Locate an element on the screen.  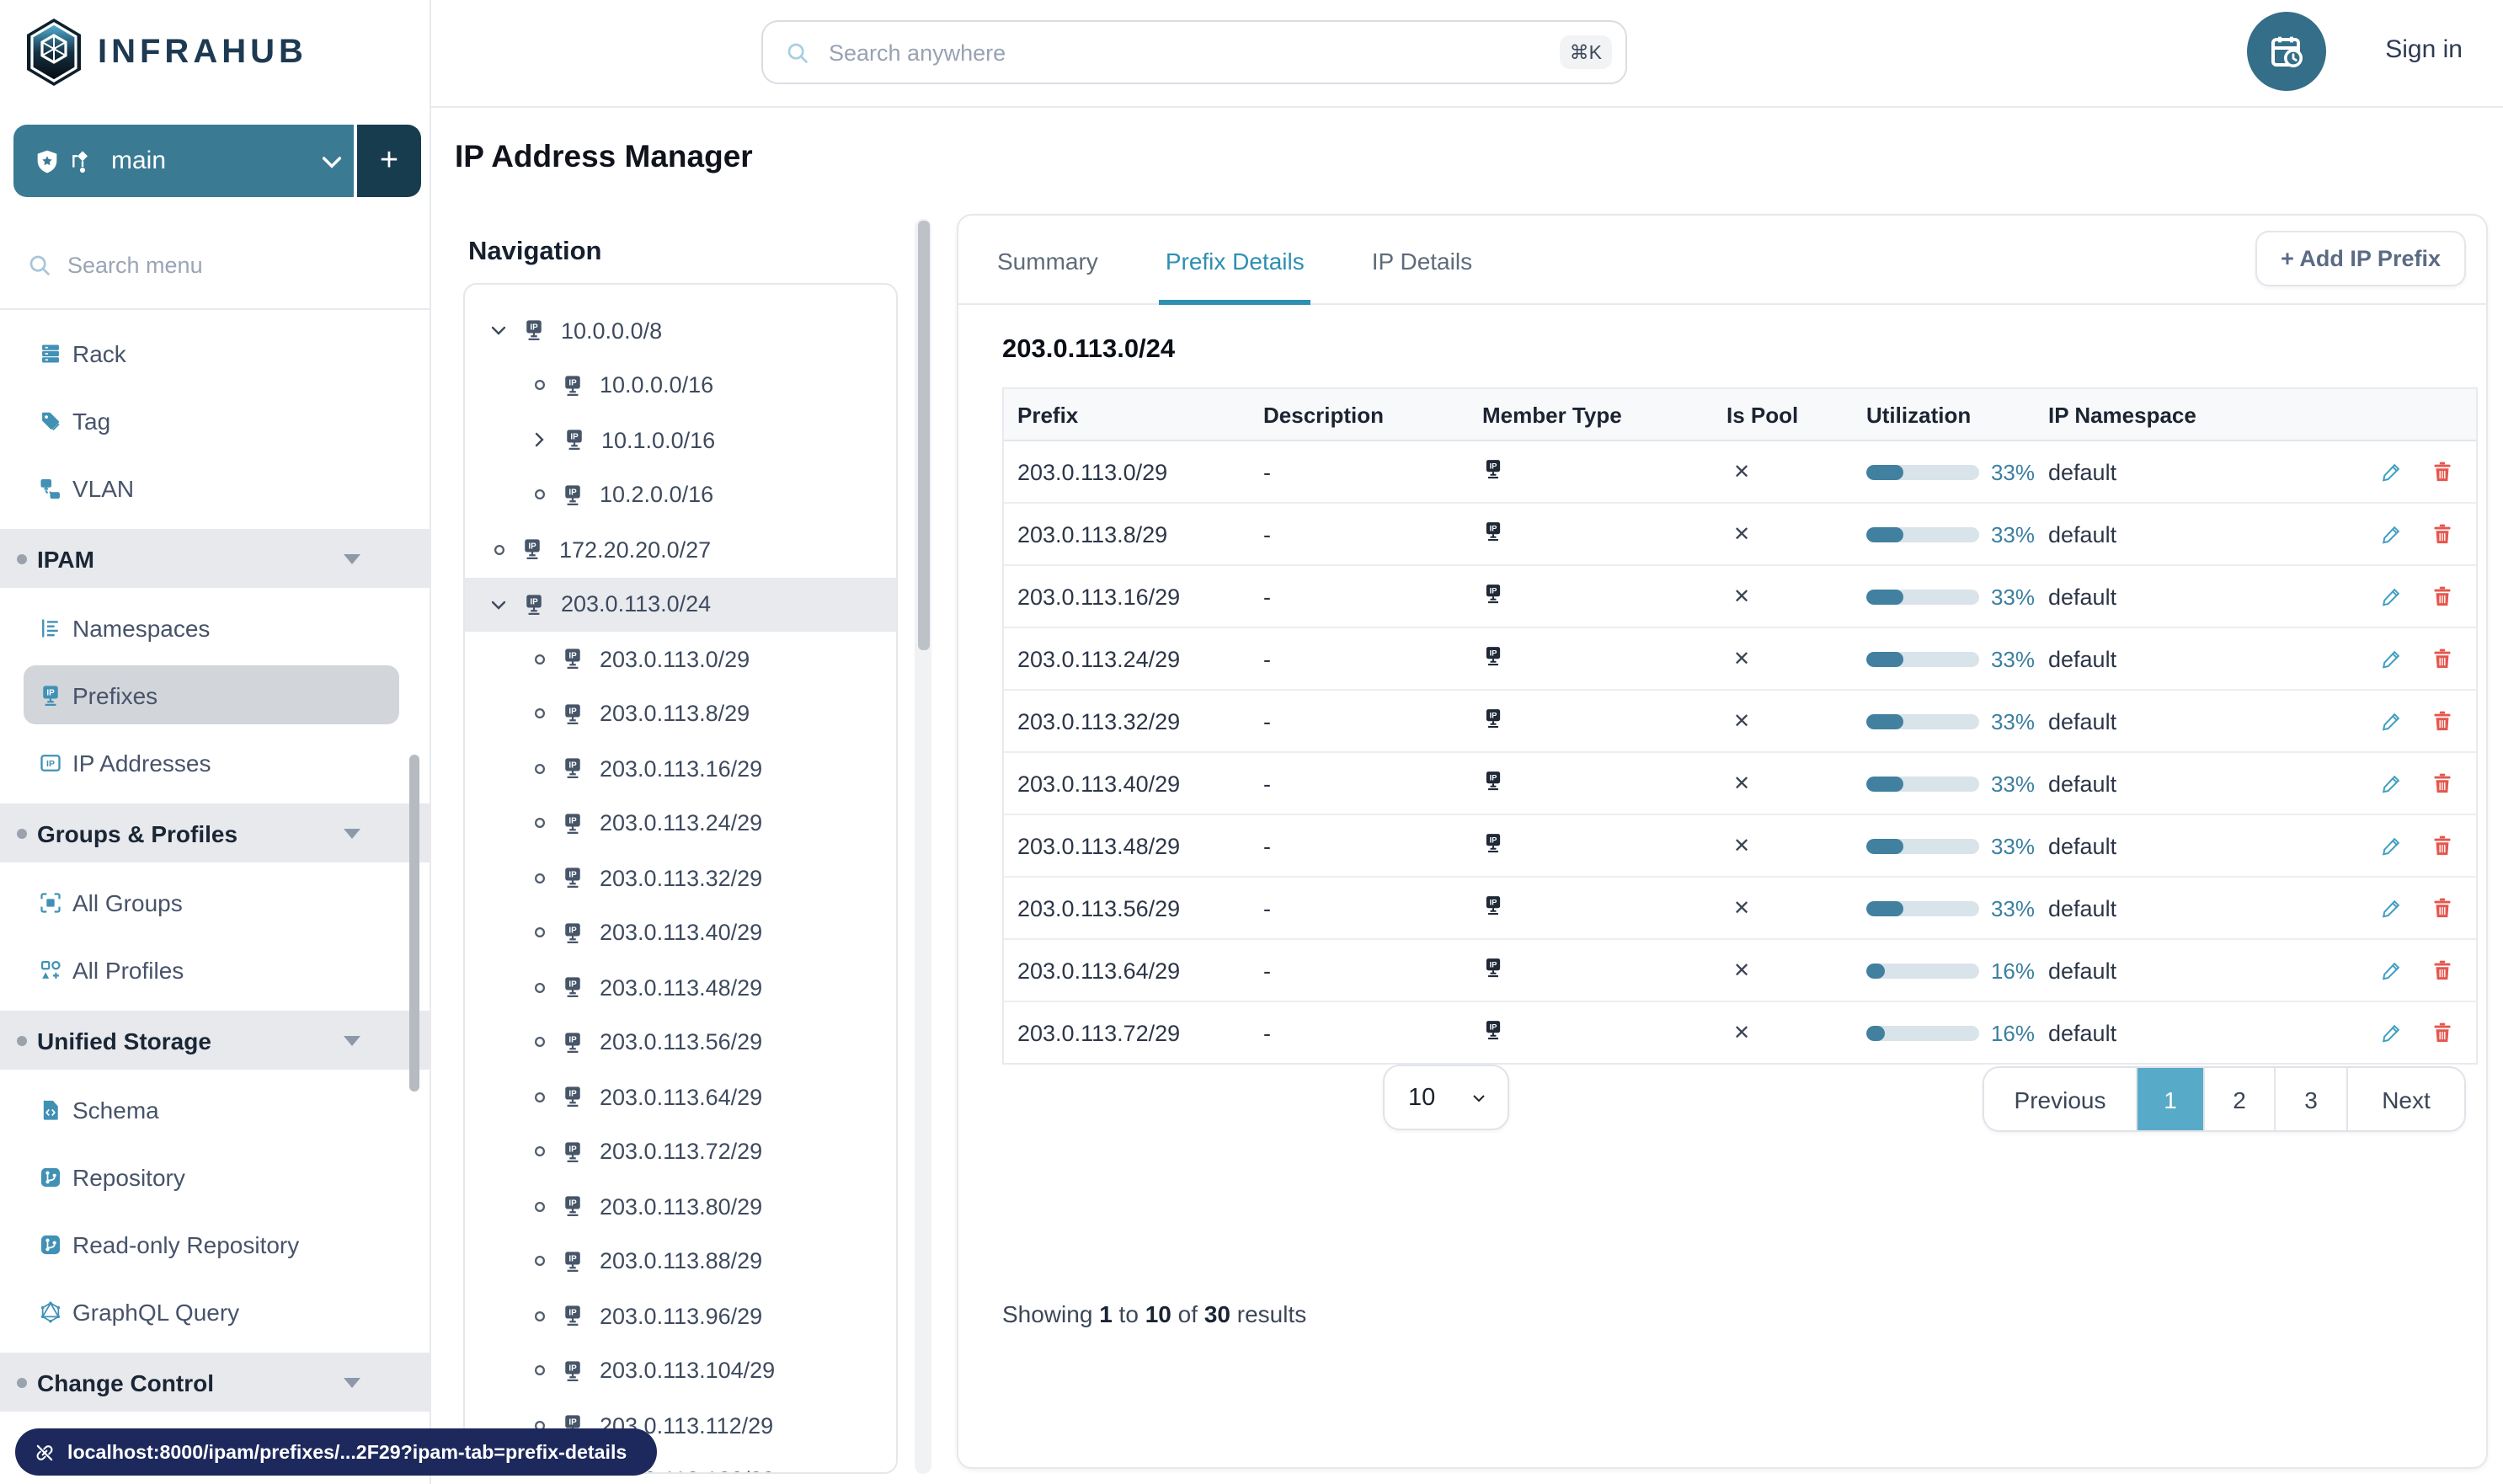
sidebar-search-input is located at coordinates (247, 265).